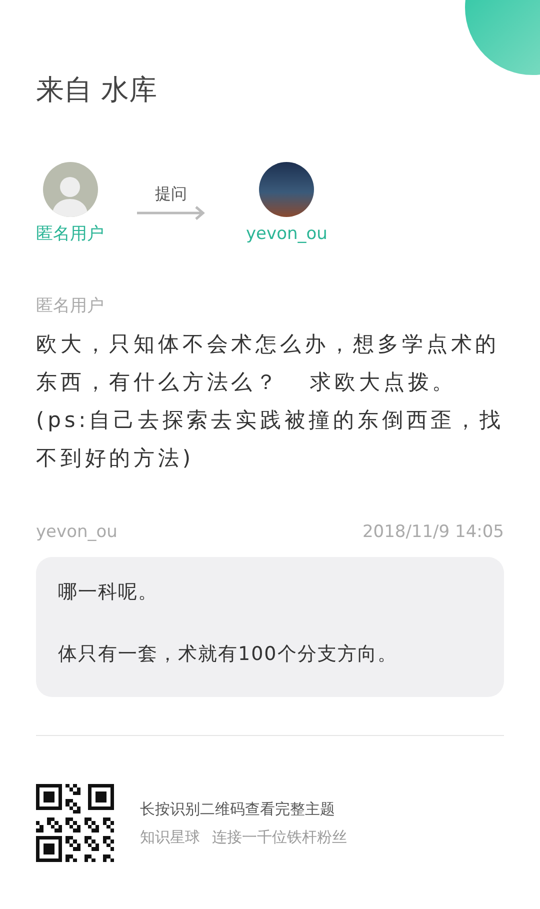 This screenshot has height=909, width=540. What do you see at coordinates (170, 837) in the screenshot?
I see `brand-name: 知识星球` at bounding box center [170, 837].